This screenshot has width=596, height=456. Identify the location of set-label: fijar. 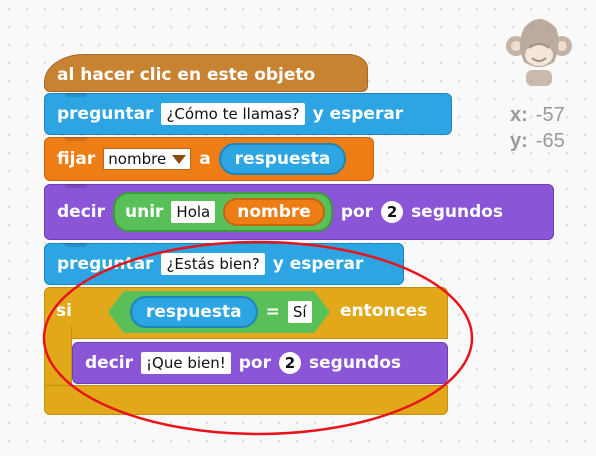
(76, 159).